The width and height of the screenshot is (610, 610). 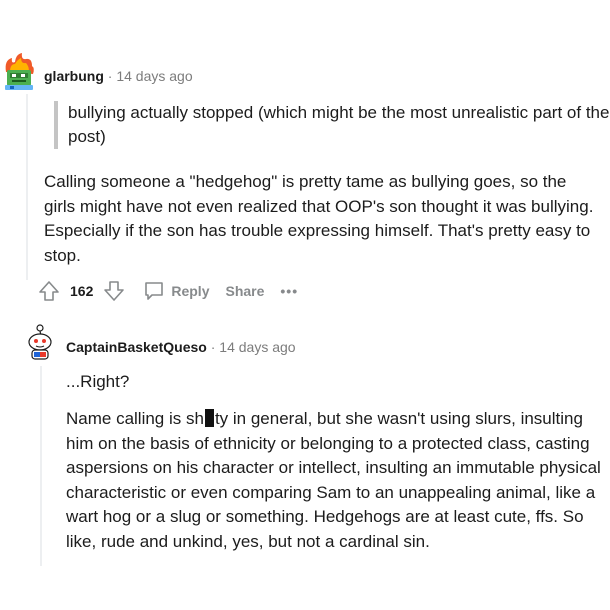 I want to click on vote-score: 162, so click(x=82, y=291).